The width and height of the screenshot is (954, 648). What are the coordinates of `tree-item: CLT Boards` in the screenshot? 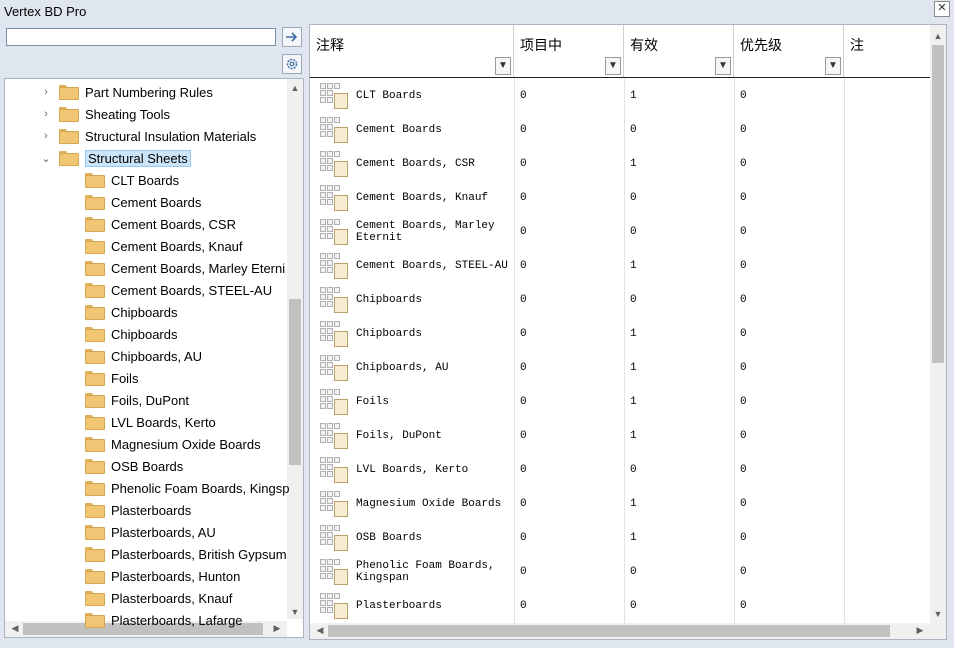 It's located at (132, 180).